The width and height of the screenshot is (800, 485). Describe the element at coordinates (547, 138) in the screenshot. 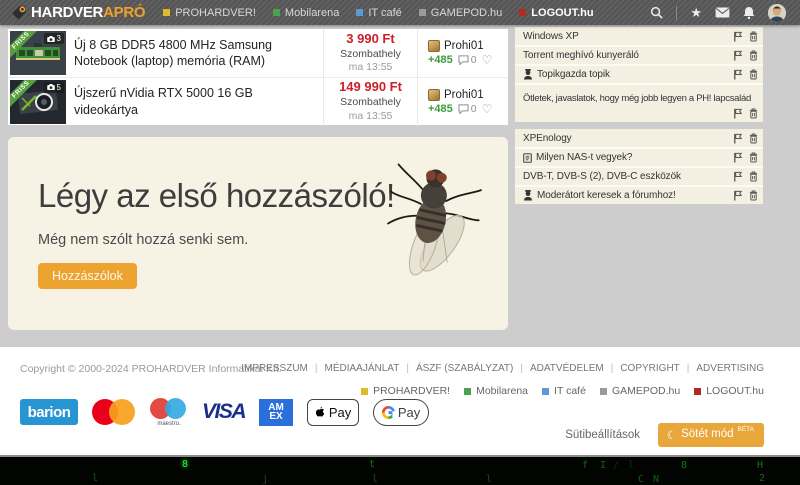

I see `topic-title: XPEnology` at that location.